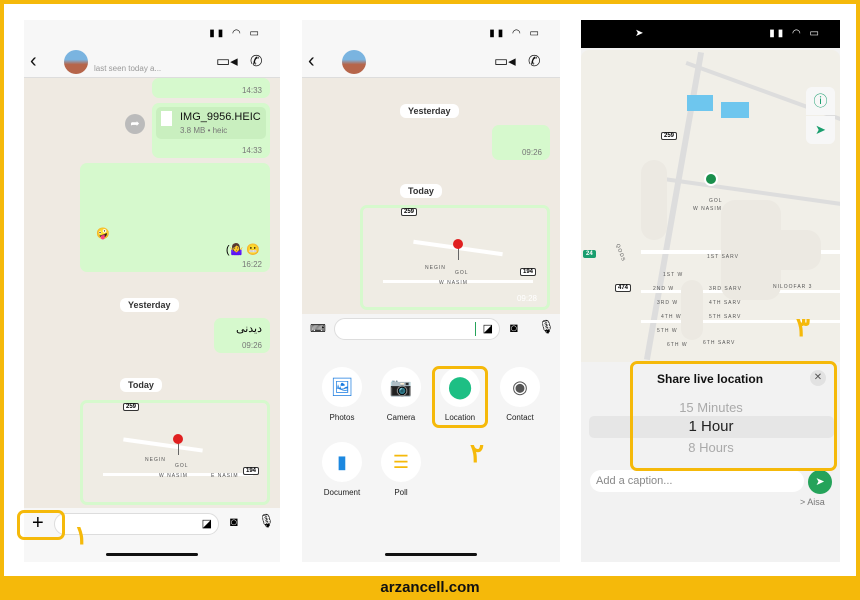 This screenshot has height=600, width=860. Describe the element at coordinates (793, 287) in the screenshot. I see `map-label: NILOOFAR 3` at that location.